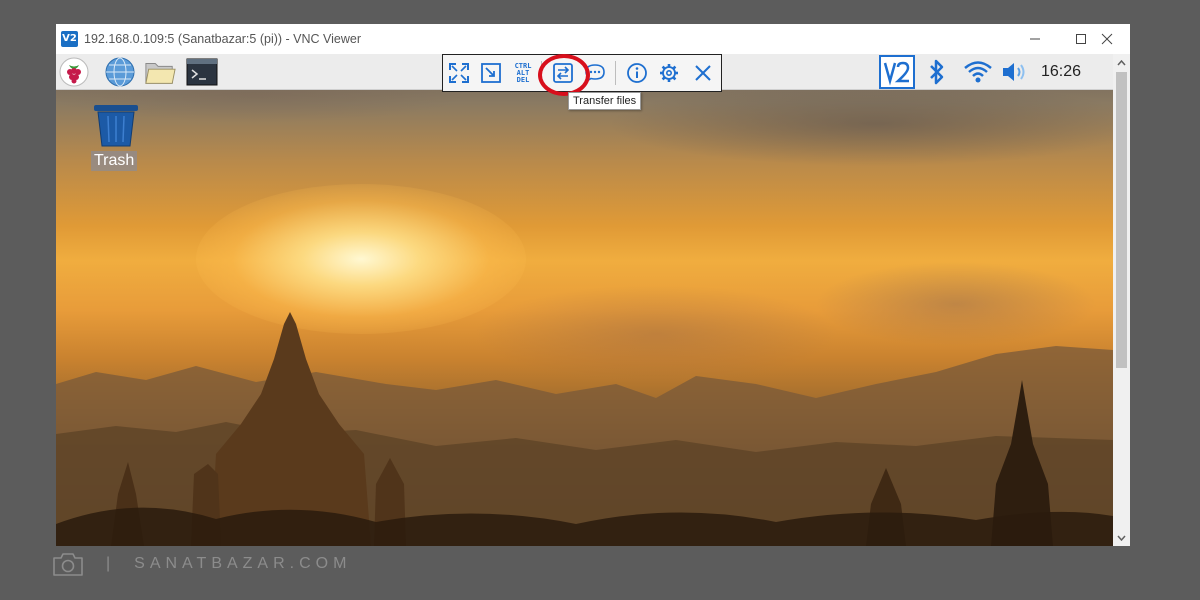  I want to click on settings-button, so click(669, 73).